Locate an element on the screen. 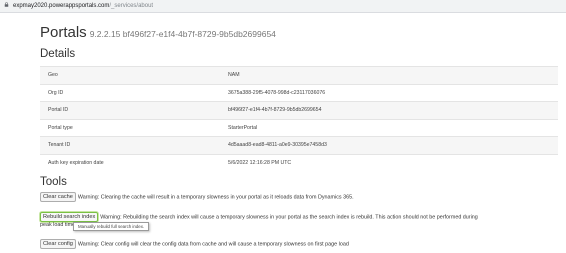 The height and width of the screenshot is (253, 566). page-title-text: Portals is located at coordinates (63, 32).